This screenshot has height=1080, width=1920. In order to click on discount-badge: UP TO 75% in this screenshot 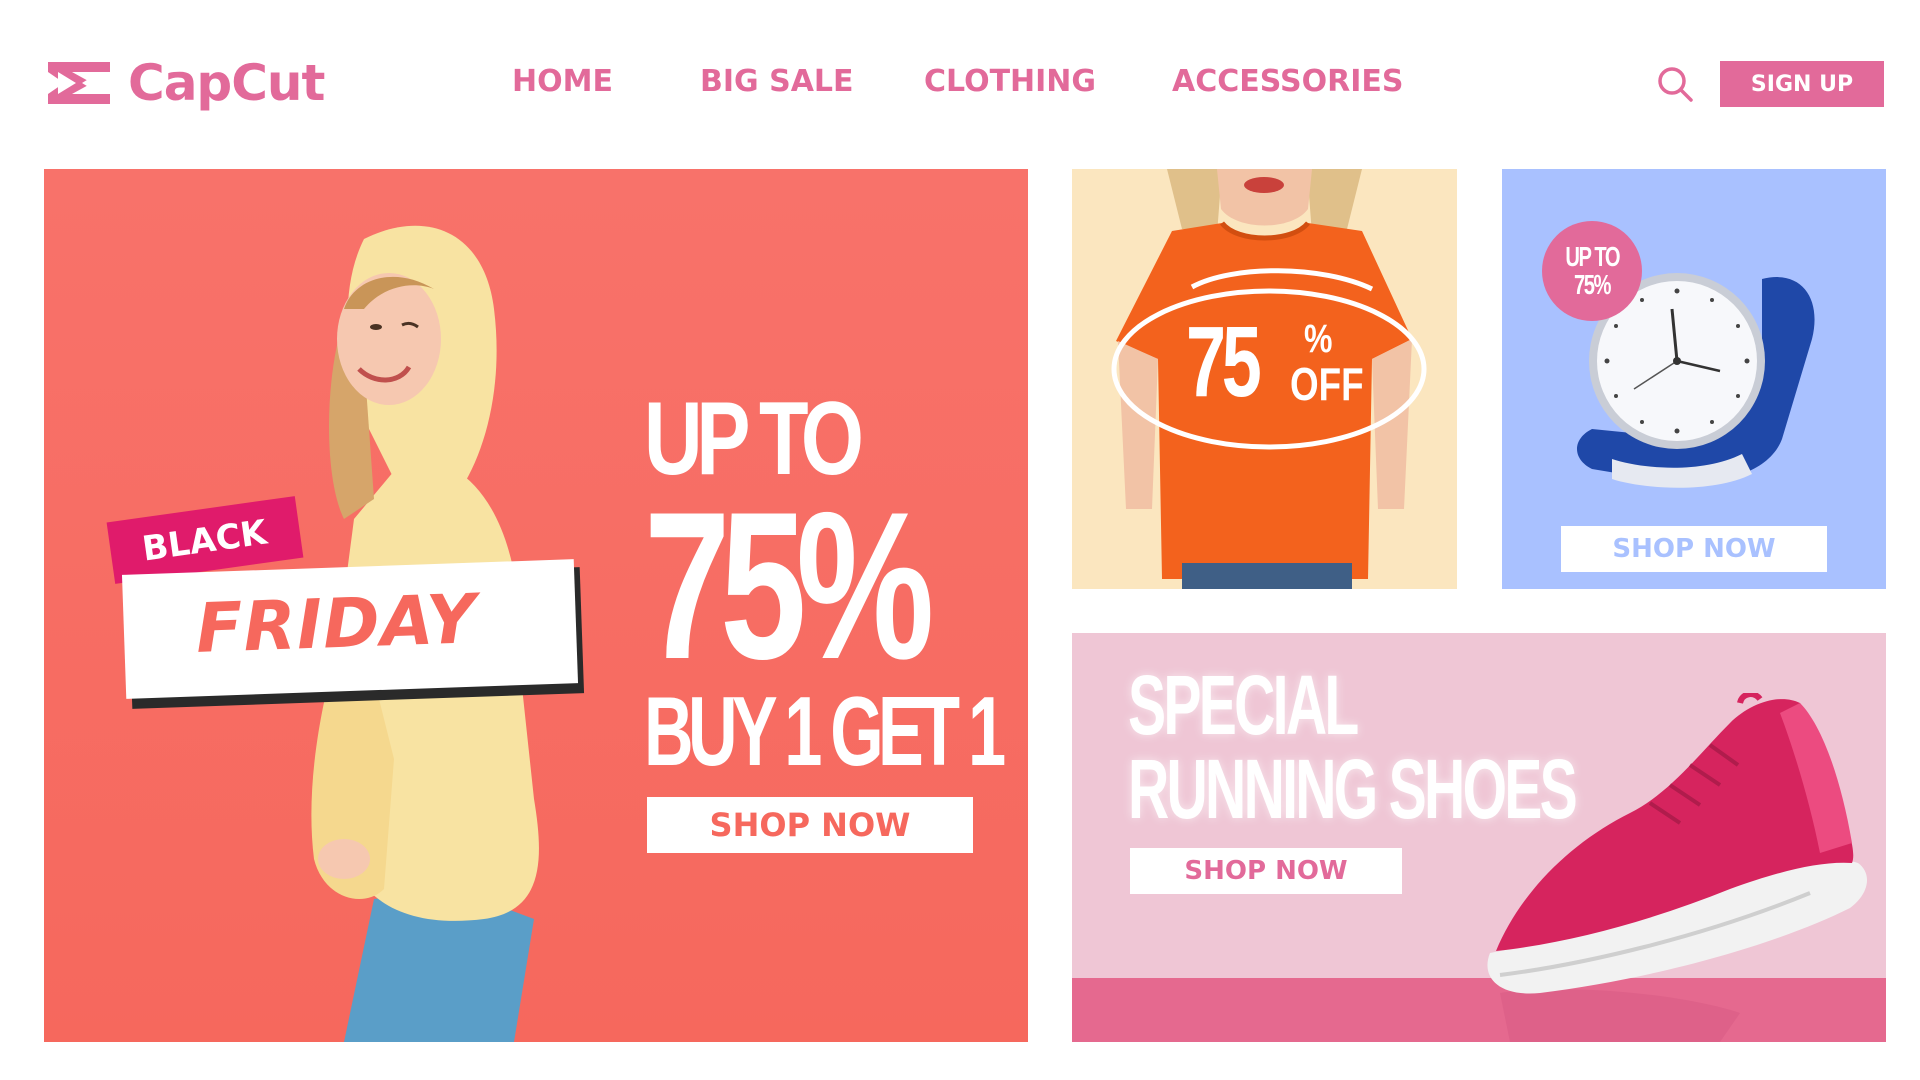, I will do `click(1592, 271)`.